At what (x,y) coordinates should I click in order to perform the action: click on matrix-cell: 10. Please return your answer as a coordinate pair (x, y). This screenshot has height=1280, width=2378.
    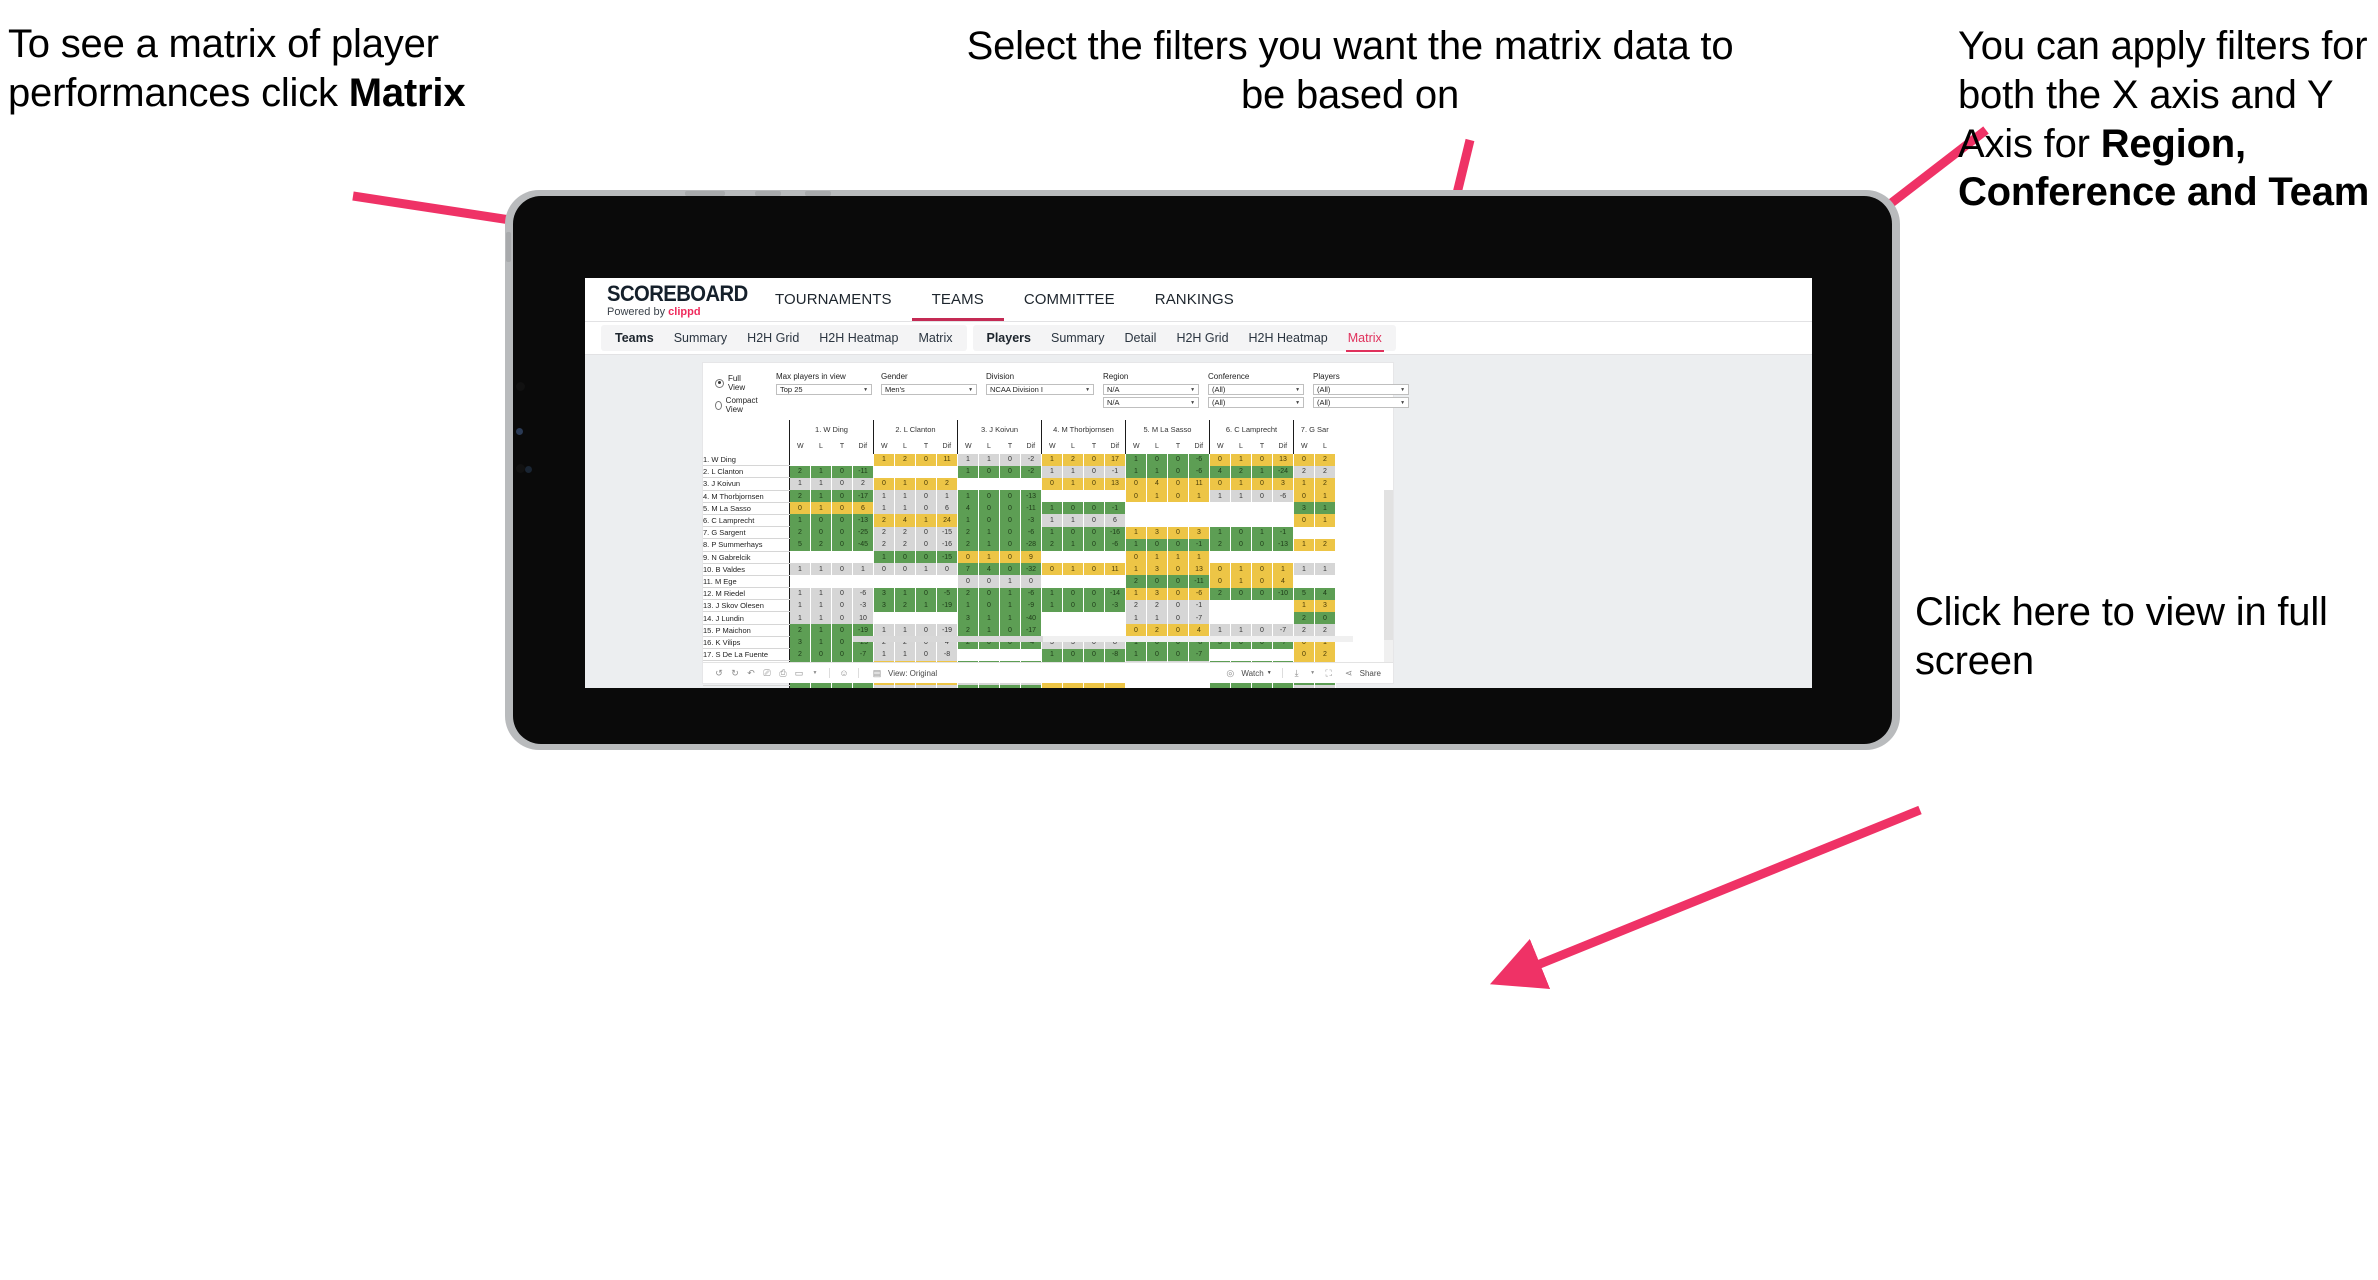
    Looking at the image, I should click on (863, 618).